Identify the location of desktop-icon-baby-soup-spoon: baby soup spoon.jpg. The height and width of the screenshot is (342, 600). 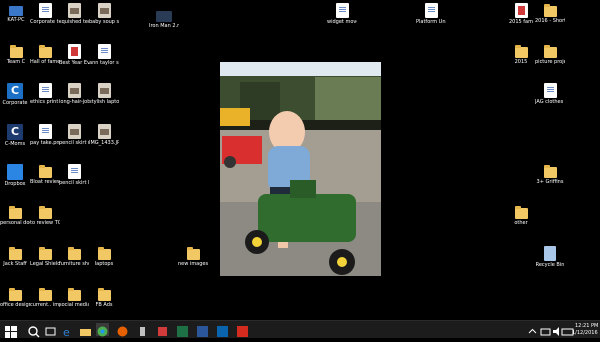
(104, 14).